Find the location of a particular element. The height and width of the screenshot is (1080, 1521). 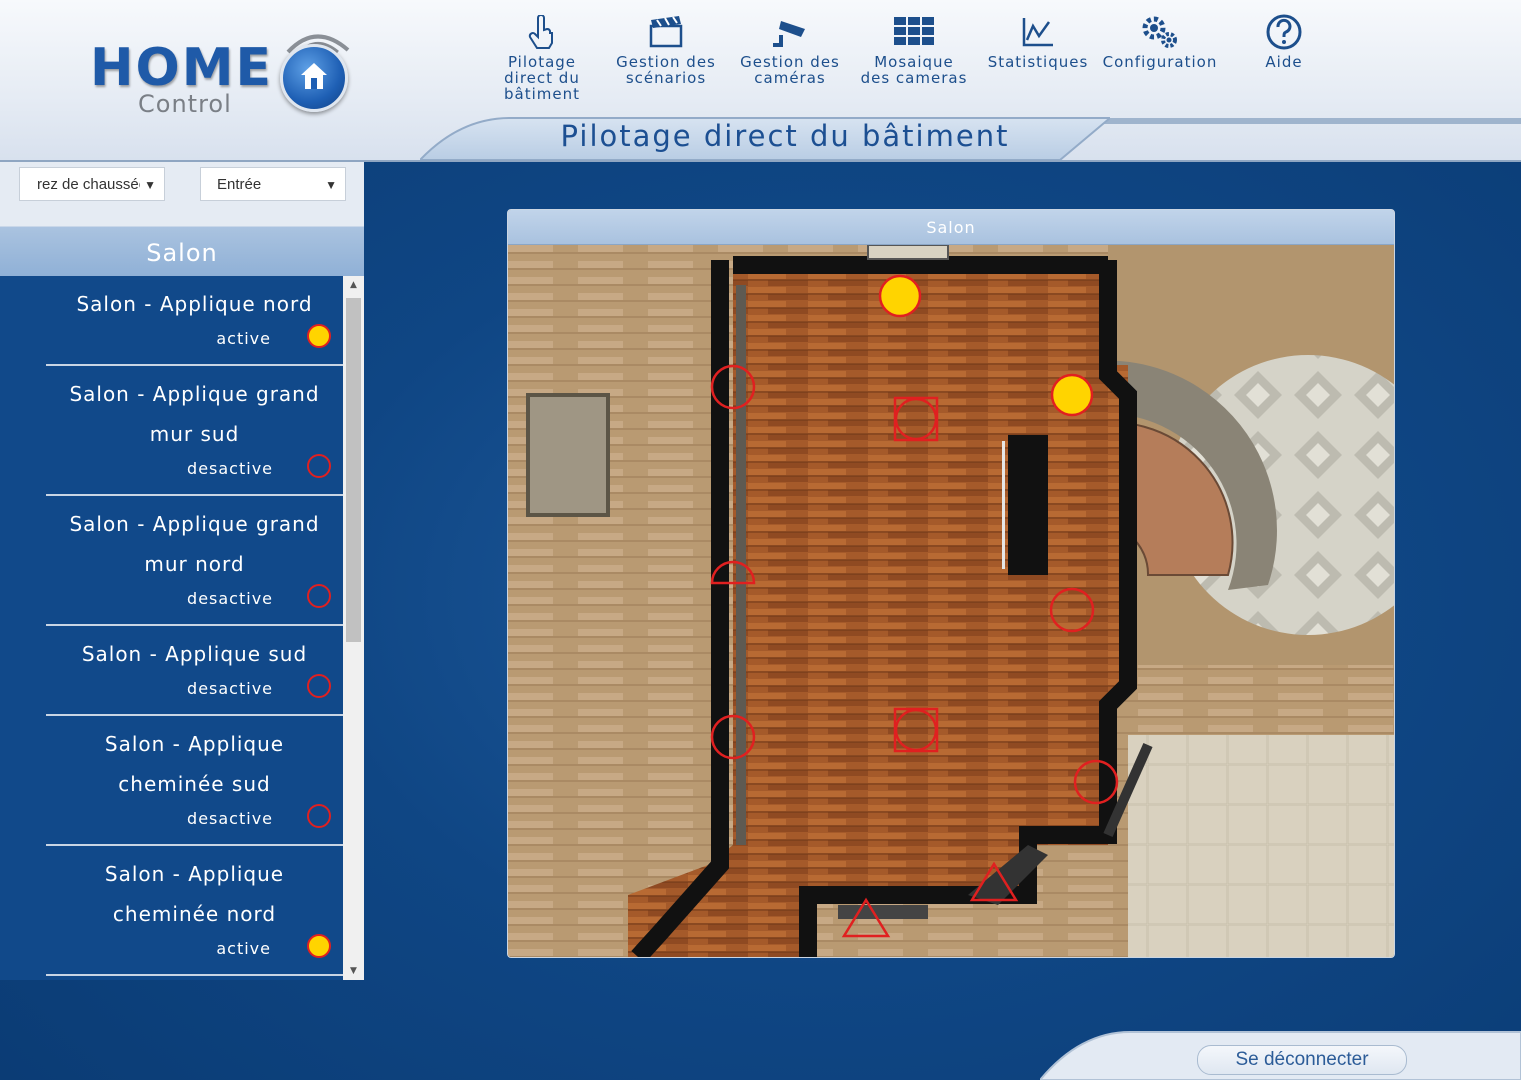

grid-icon is located at coordinates (914, 32).